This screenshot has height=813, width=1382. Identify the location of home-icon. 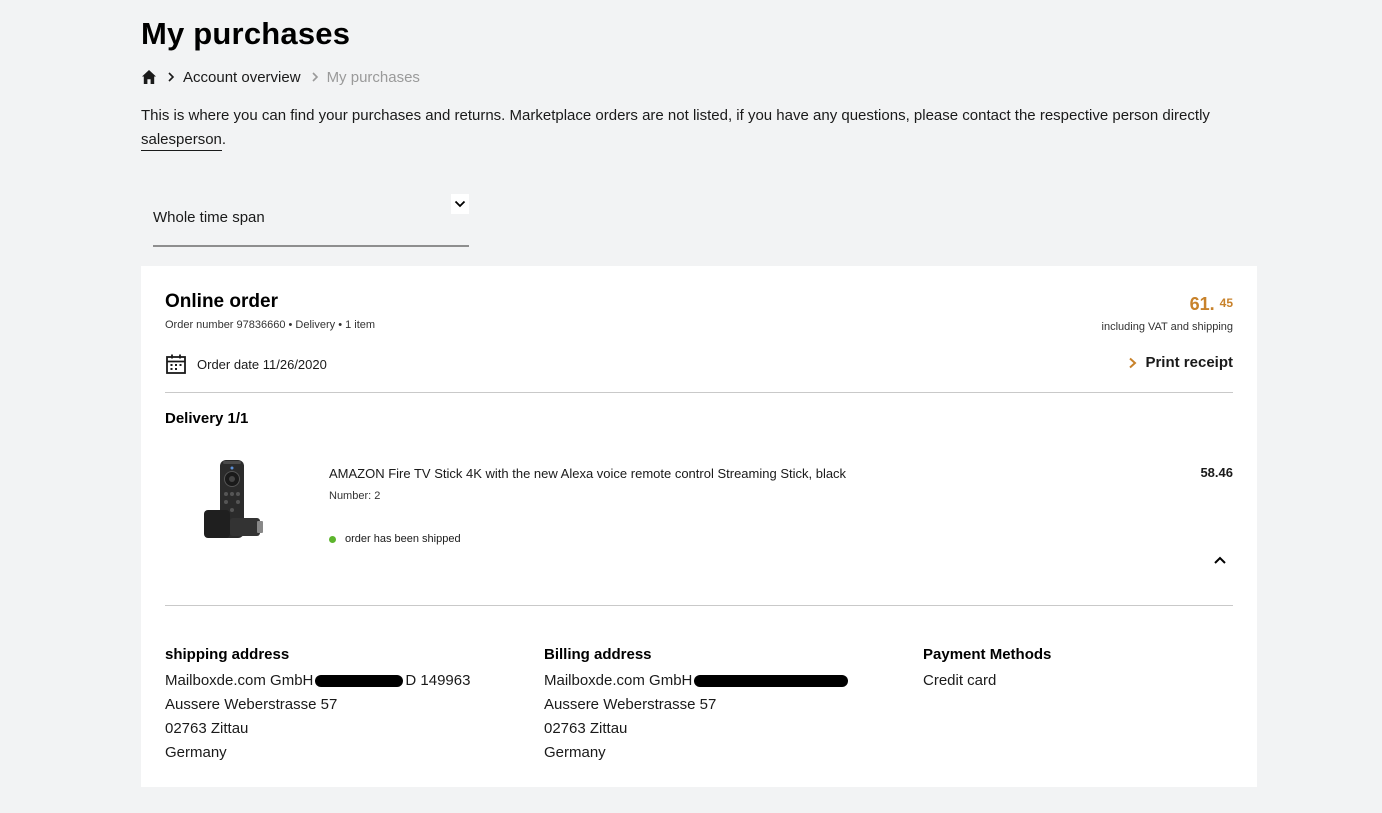
(149, 77).